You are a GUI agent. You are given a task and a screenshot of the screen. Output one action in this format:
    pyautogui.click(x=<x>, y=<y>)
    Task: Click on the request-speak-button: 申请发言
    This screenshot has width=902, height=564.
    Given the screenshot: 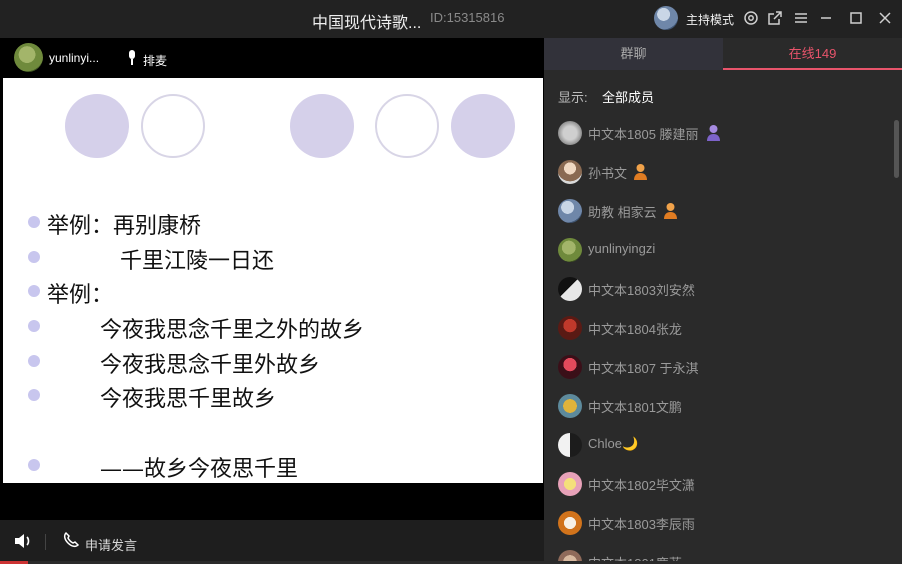 What is the action you would take?
    pyautogui.click(x=111, y=544)
    